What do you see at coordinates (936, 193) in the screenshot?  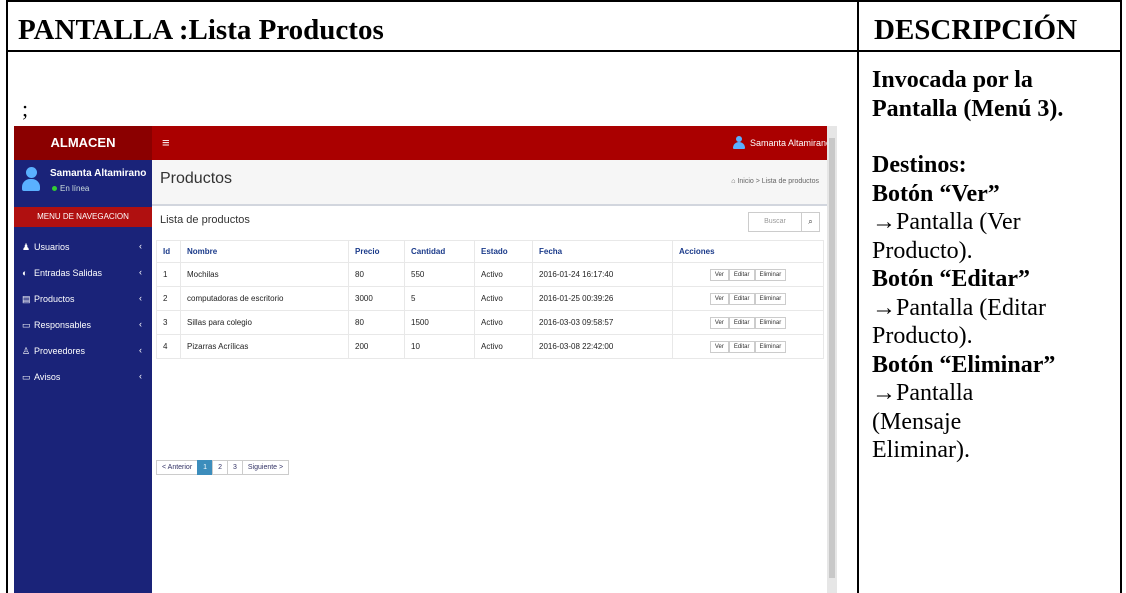 I see `ver-button-label: Botón “Ver”` at bounding box center [936, 193].